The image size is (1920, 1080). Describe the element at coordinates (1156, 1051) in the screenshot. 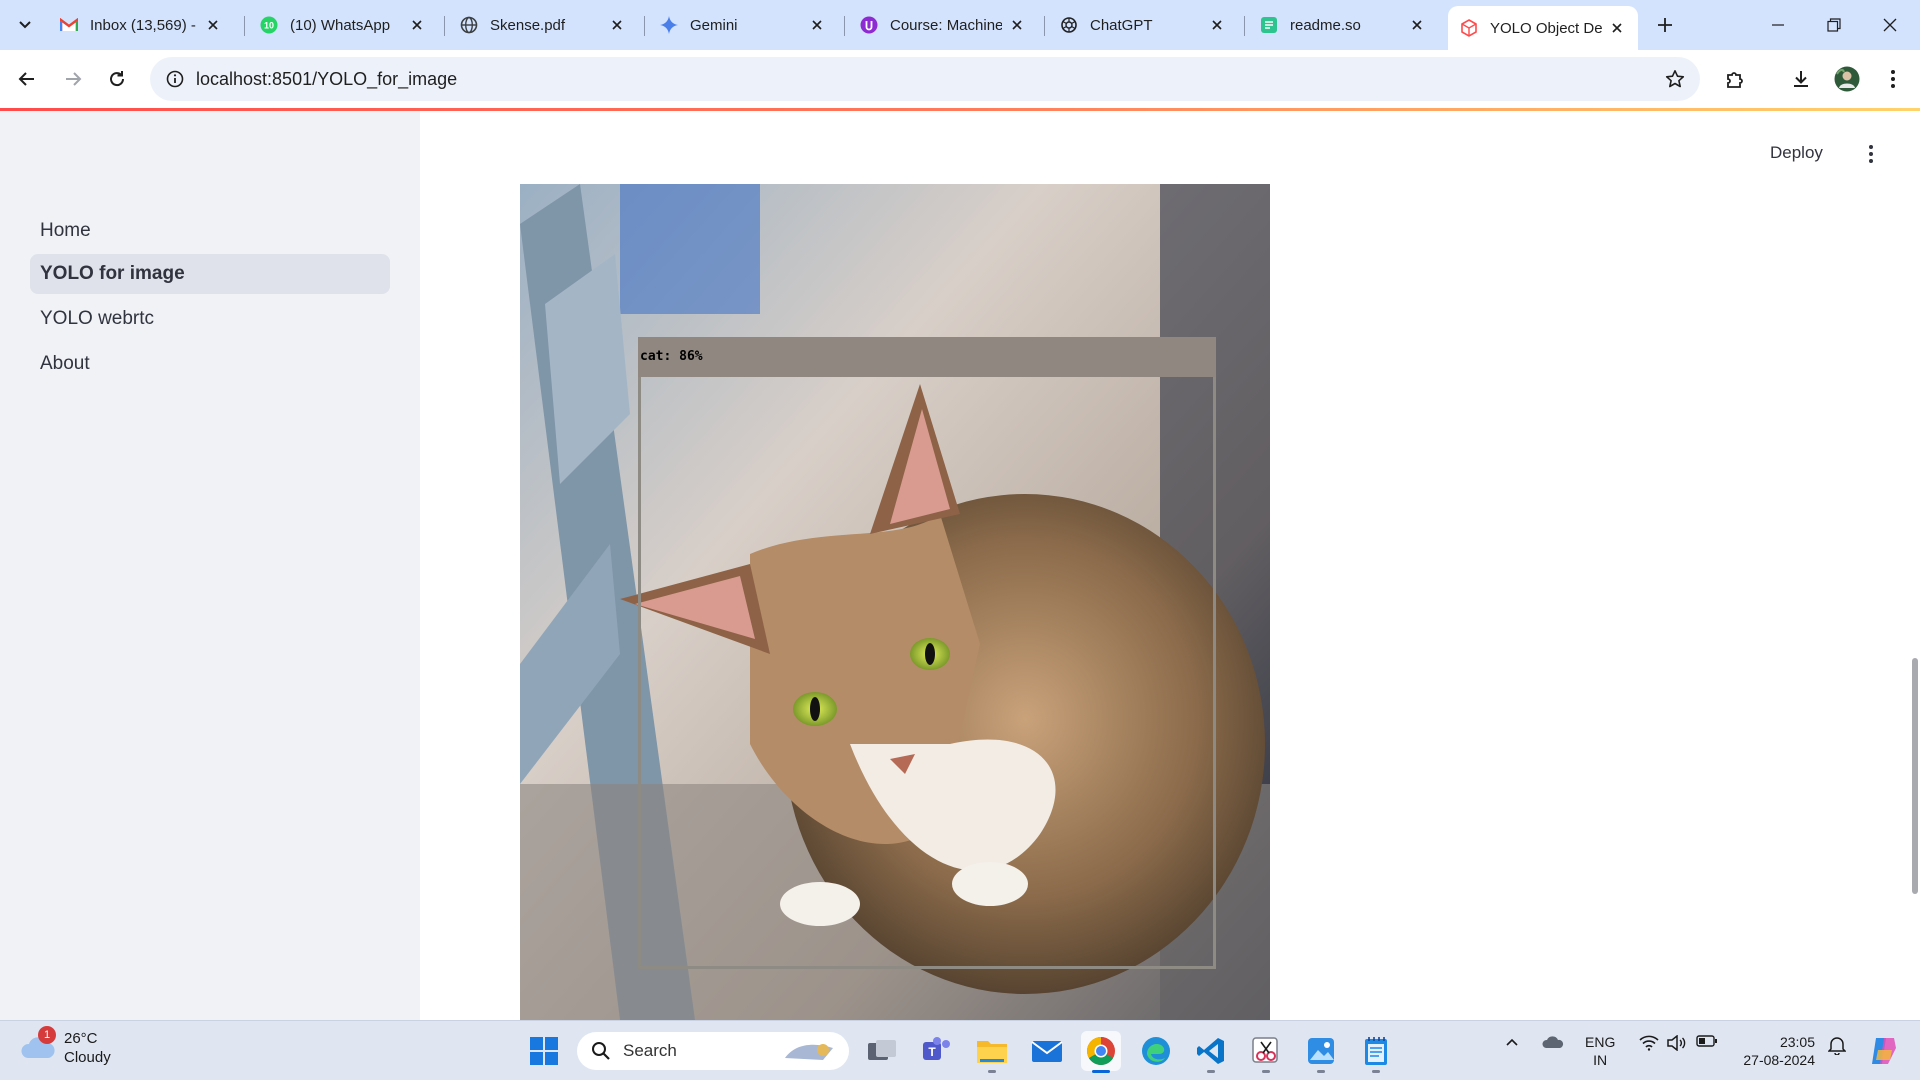

I see `taskbar-edge` at that location.